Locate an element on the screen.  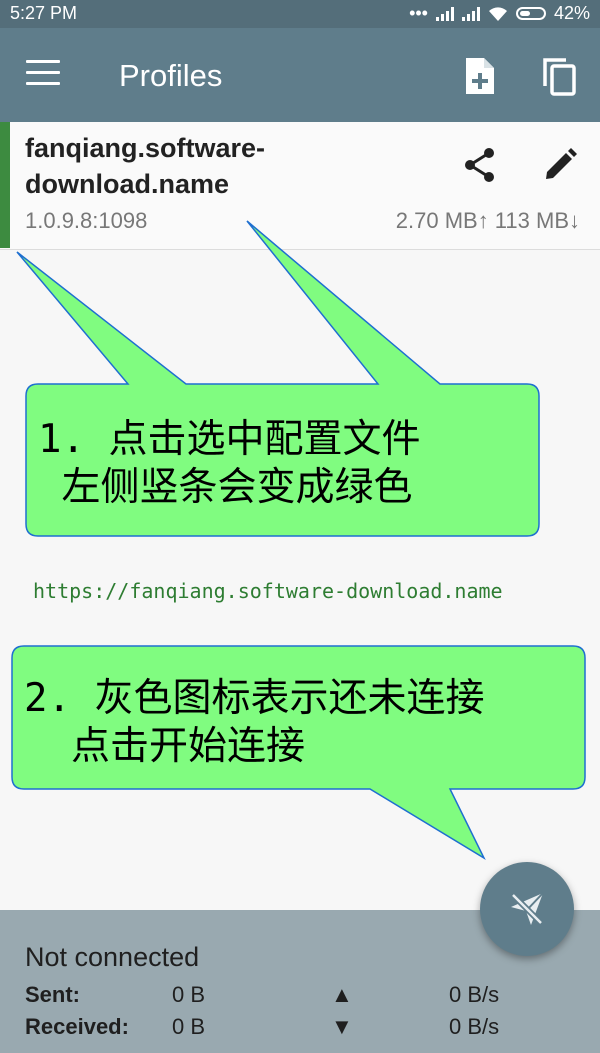
connection-state: Not connected is located at coordinates (112, 957).